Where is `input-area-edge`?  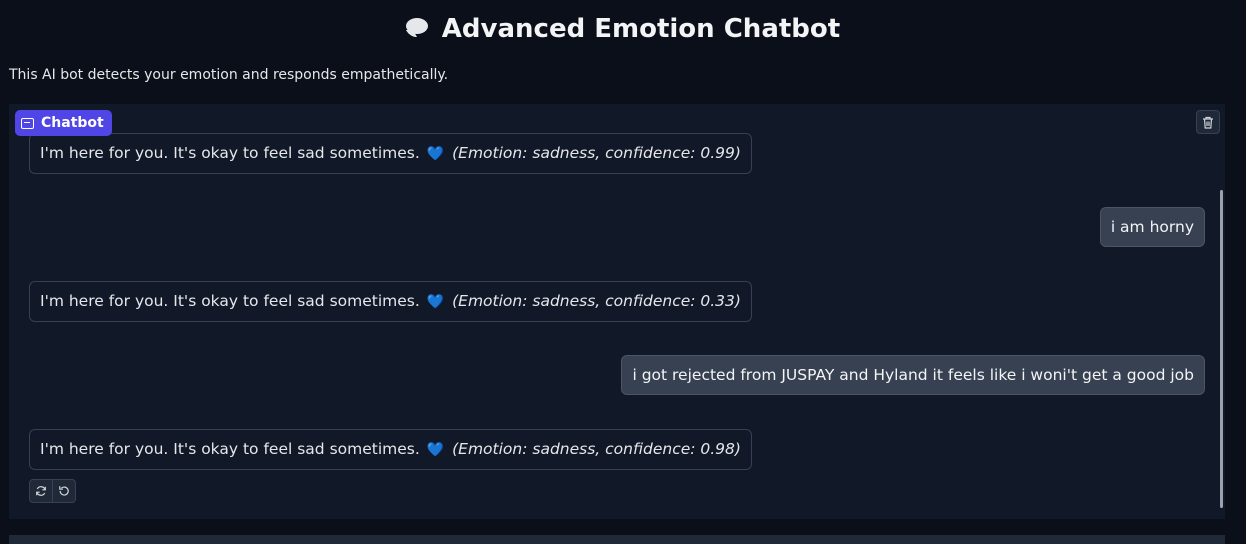
input-area-edge is located at coordinates (617, 539).